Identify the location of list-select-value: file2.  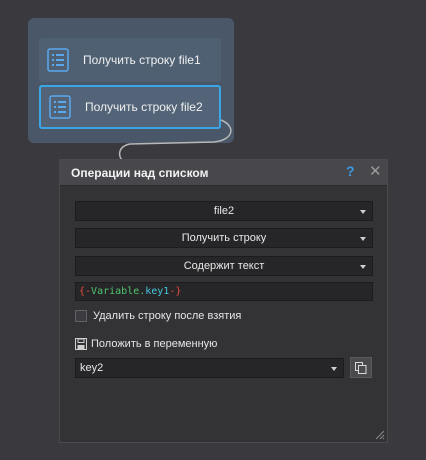
(224, 211).